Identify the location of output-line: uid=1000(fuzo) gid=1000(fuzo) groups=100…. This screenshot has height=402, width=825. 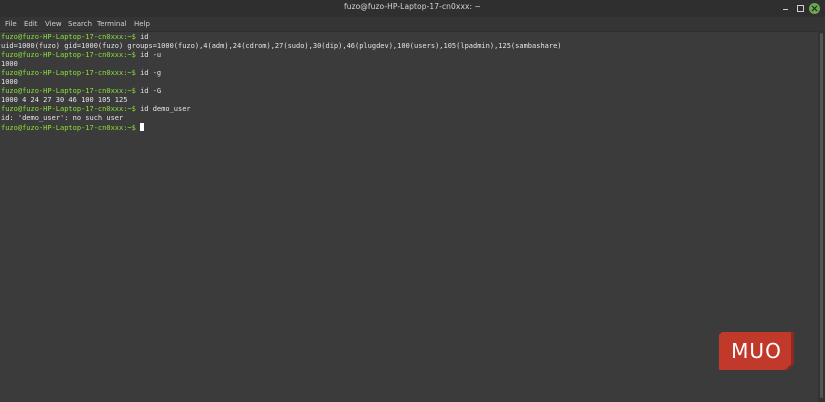
(281, 46).